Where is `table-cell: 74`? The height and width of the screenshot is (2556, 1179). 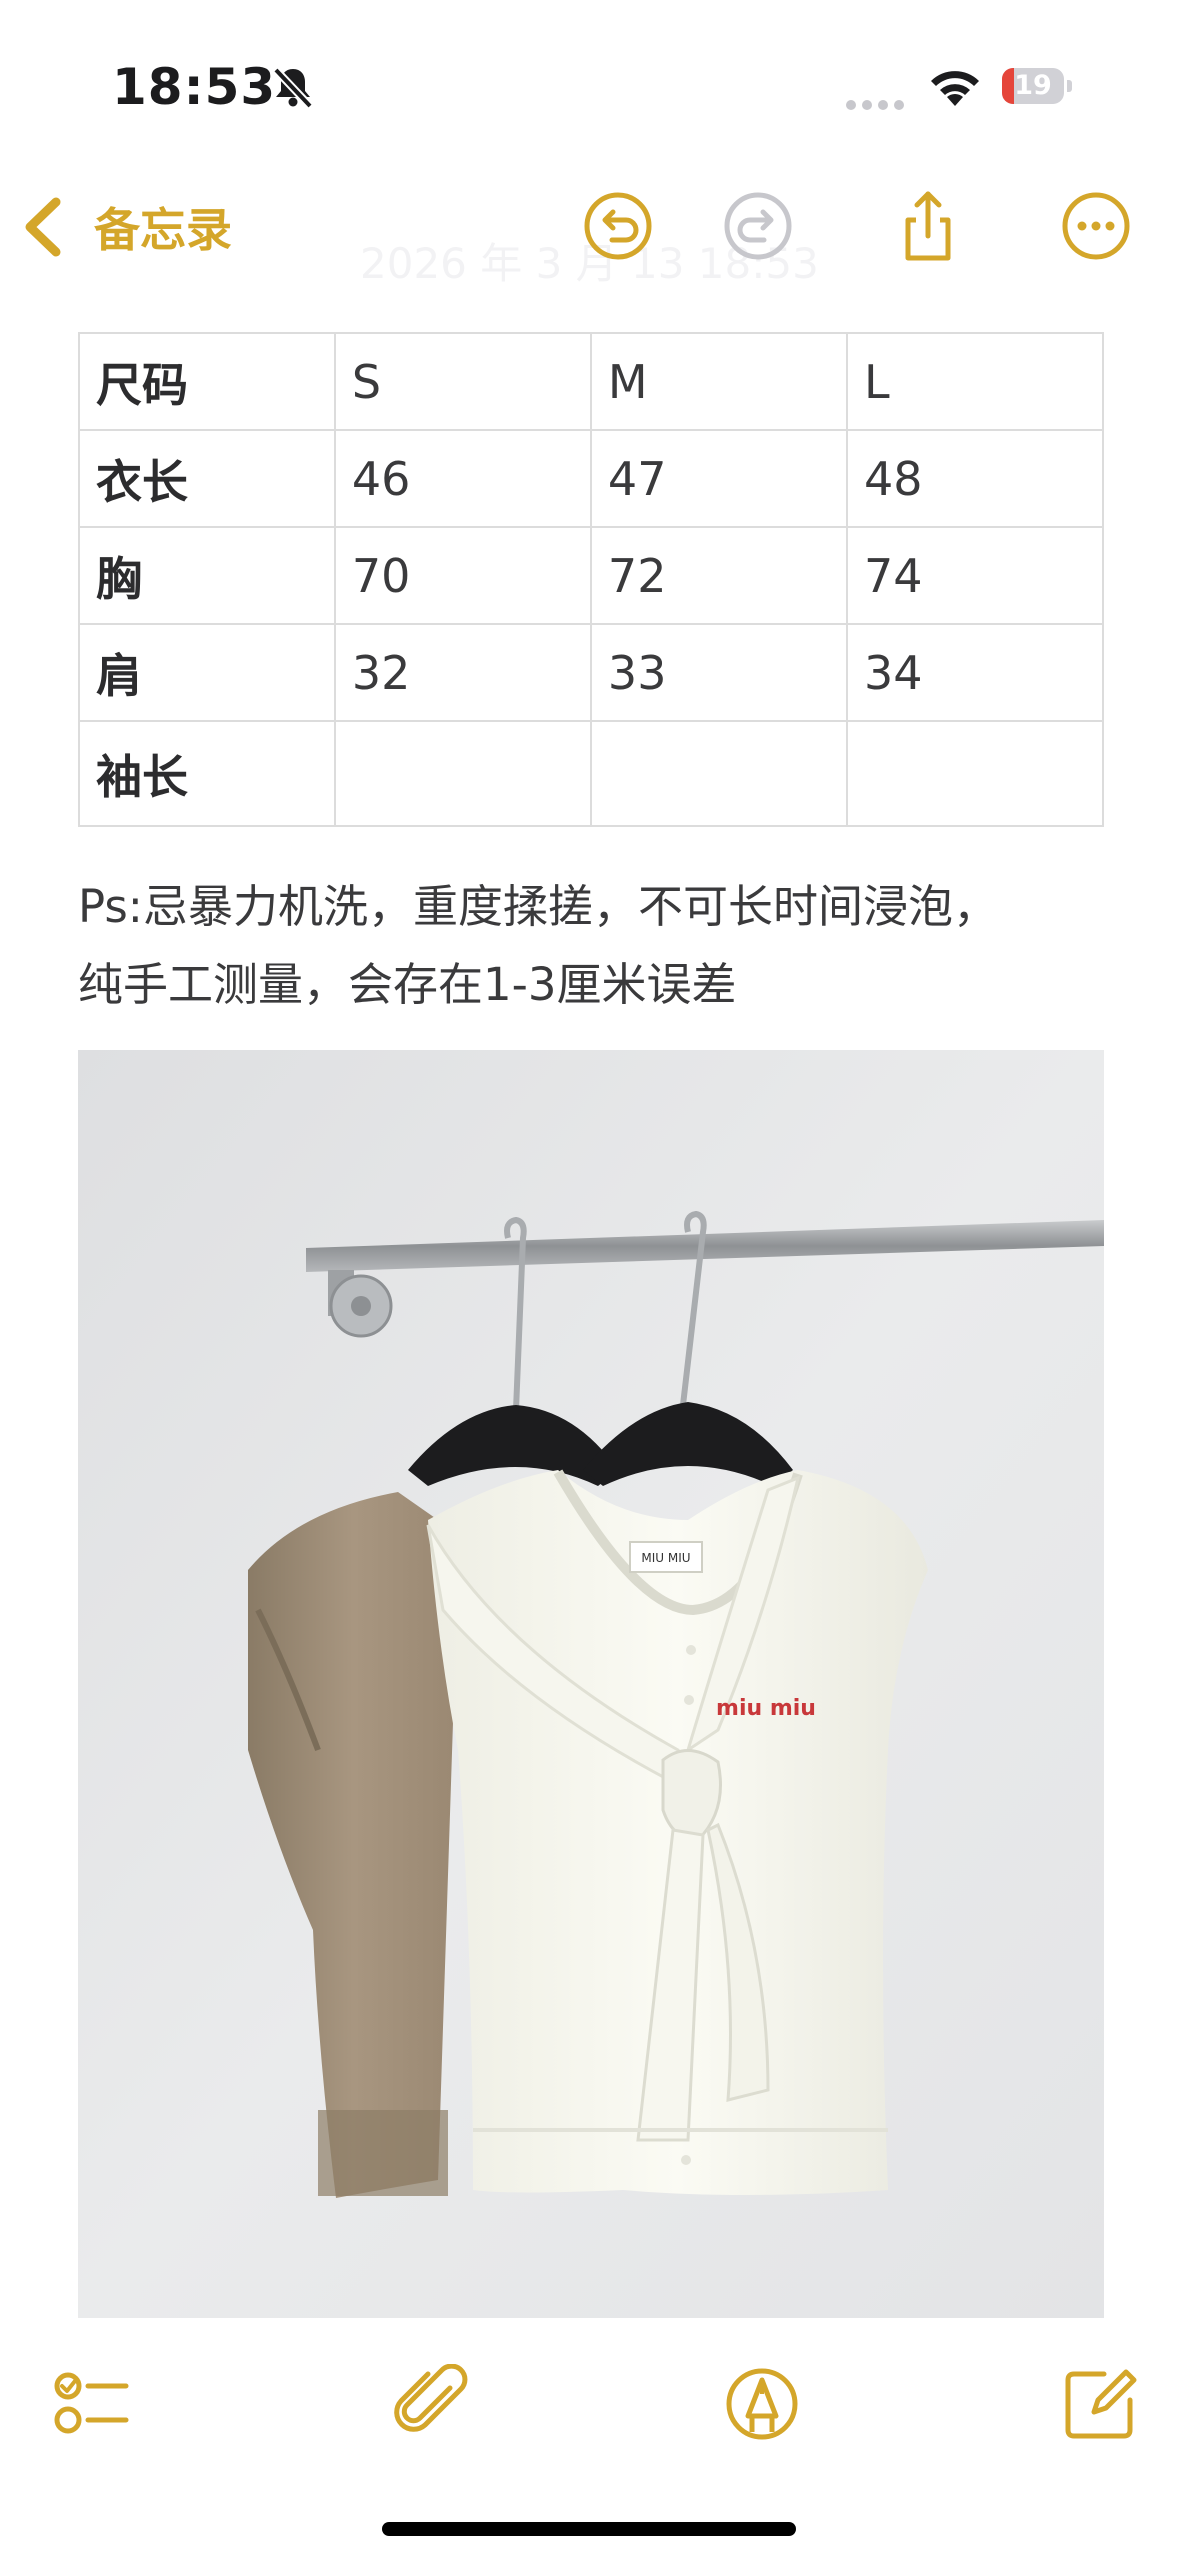 table-cell: 74 is located at coordinates (975, 575).